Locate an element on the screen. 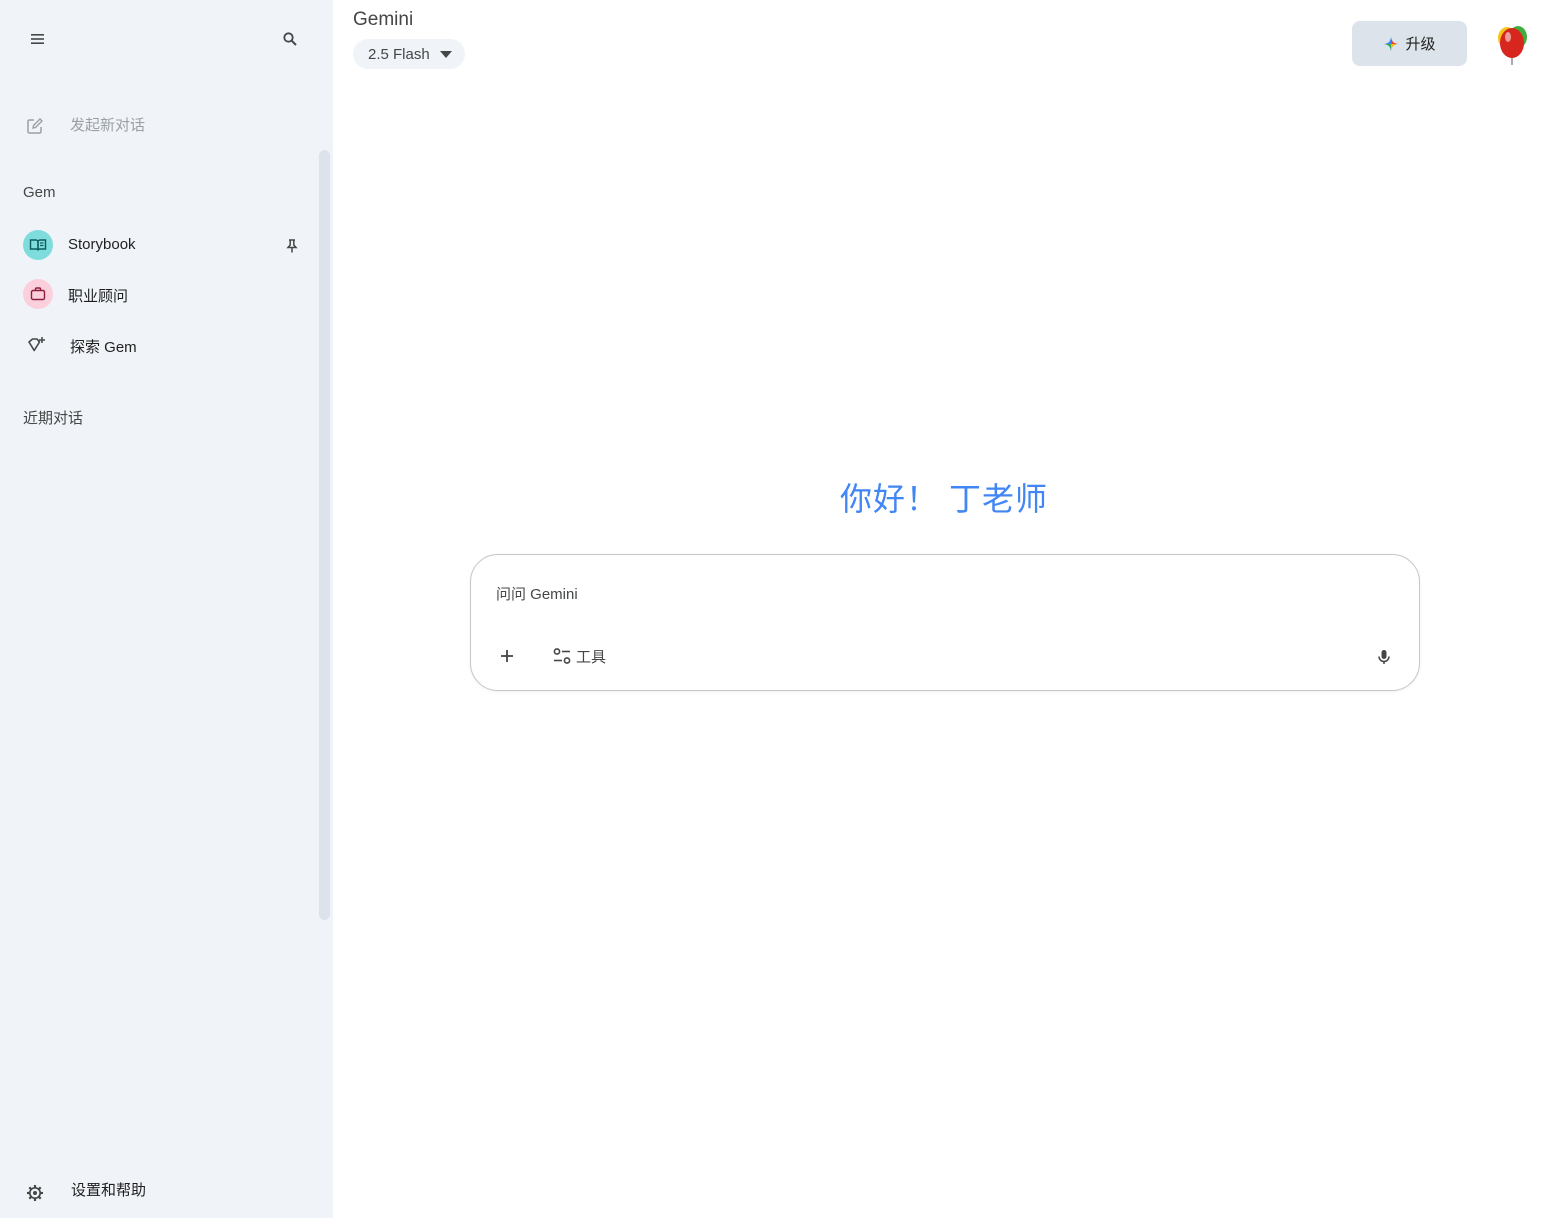 The width and height of the screenshot is (1543, 1218). gem-item-label: Storybook is located at coordinates (102, 244).